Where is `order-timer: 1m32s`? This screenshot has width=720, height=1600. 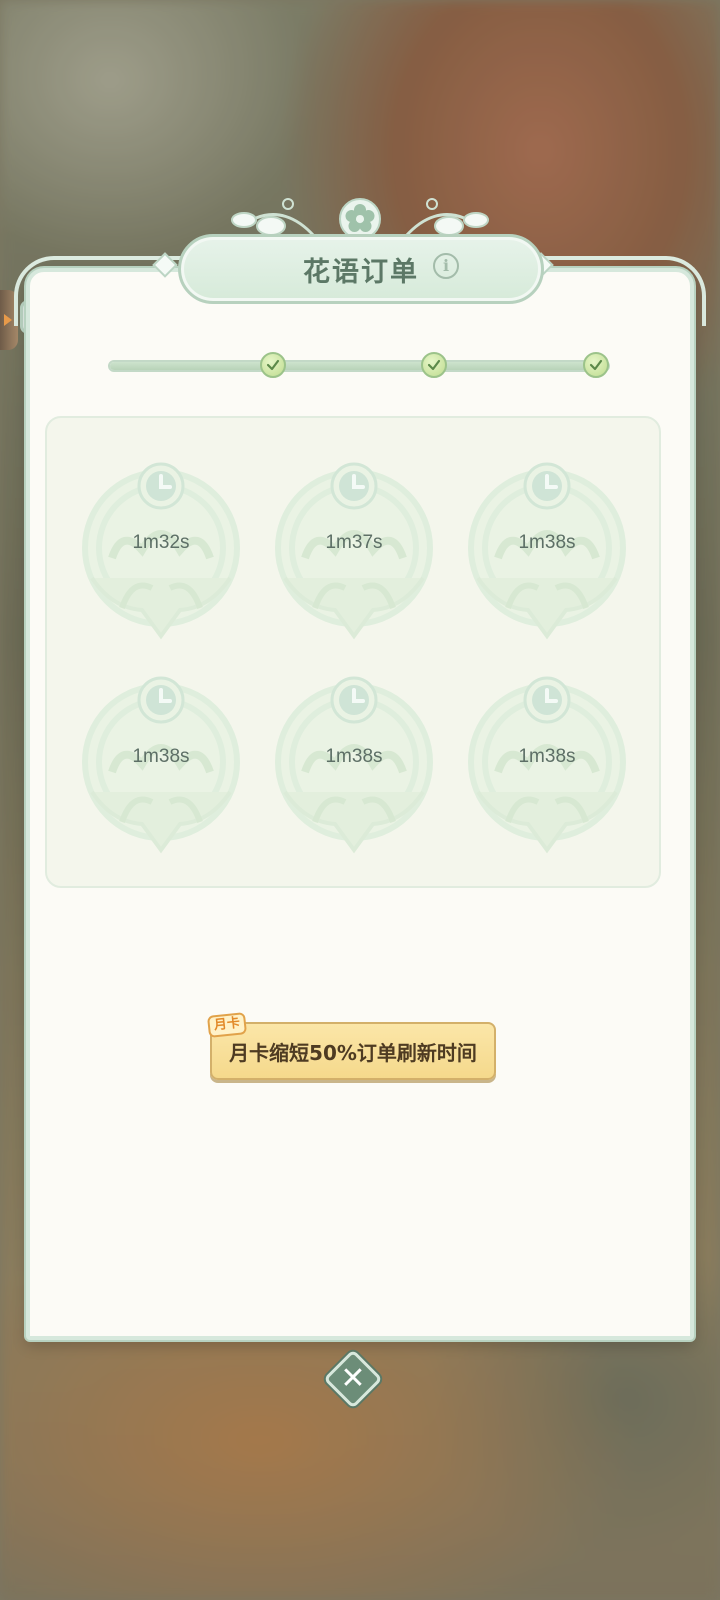
order-timer: 1m32s is located at coordinates (161, 542).